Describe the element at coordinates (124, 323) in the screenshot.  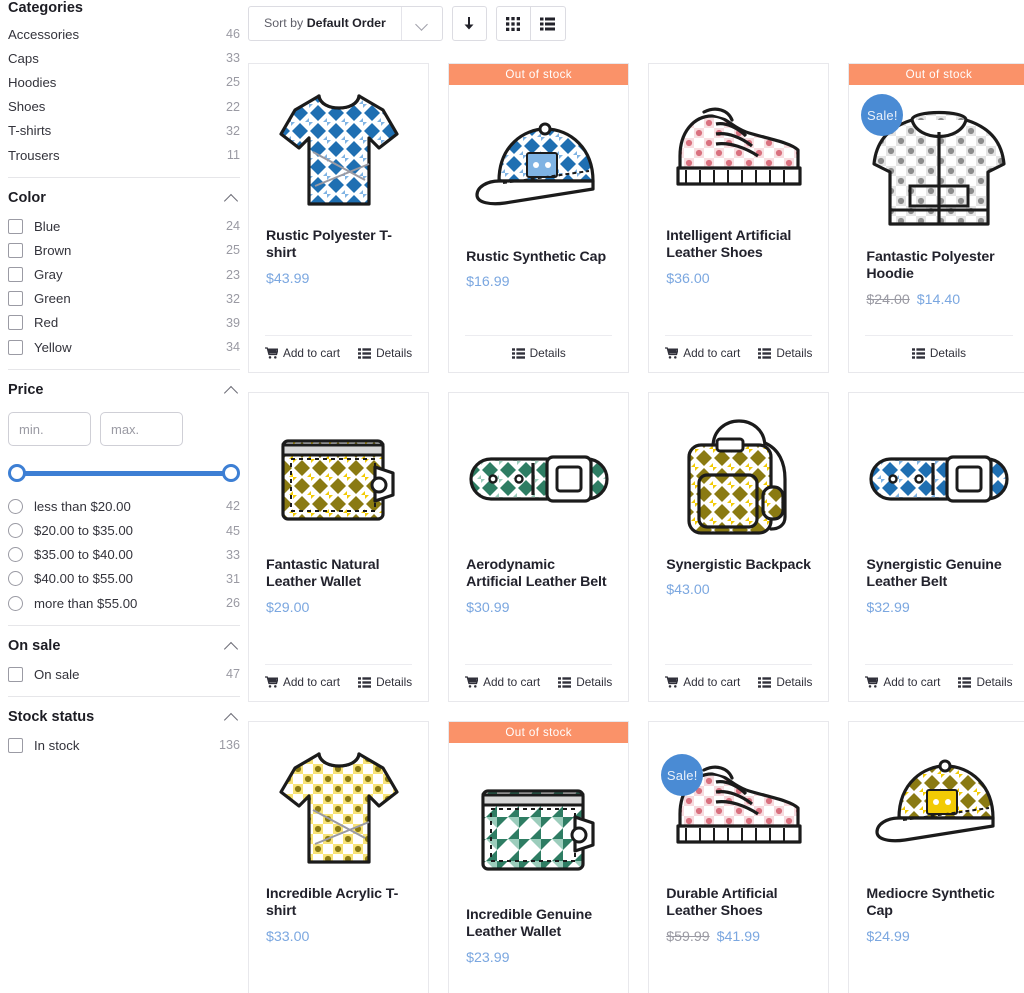
I see `color-option-4: Red 39` at that location.